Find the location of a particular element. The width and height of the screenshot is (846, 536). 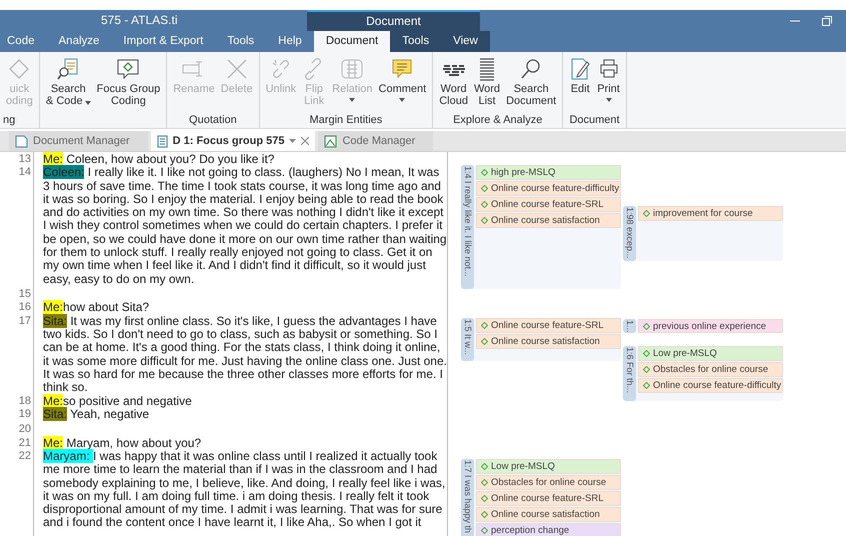

line-number: 22 is located at coordinates (24, 457).